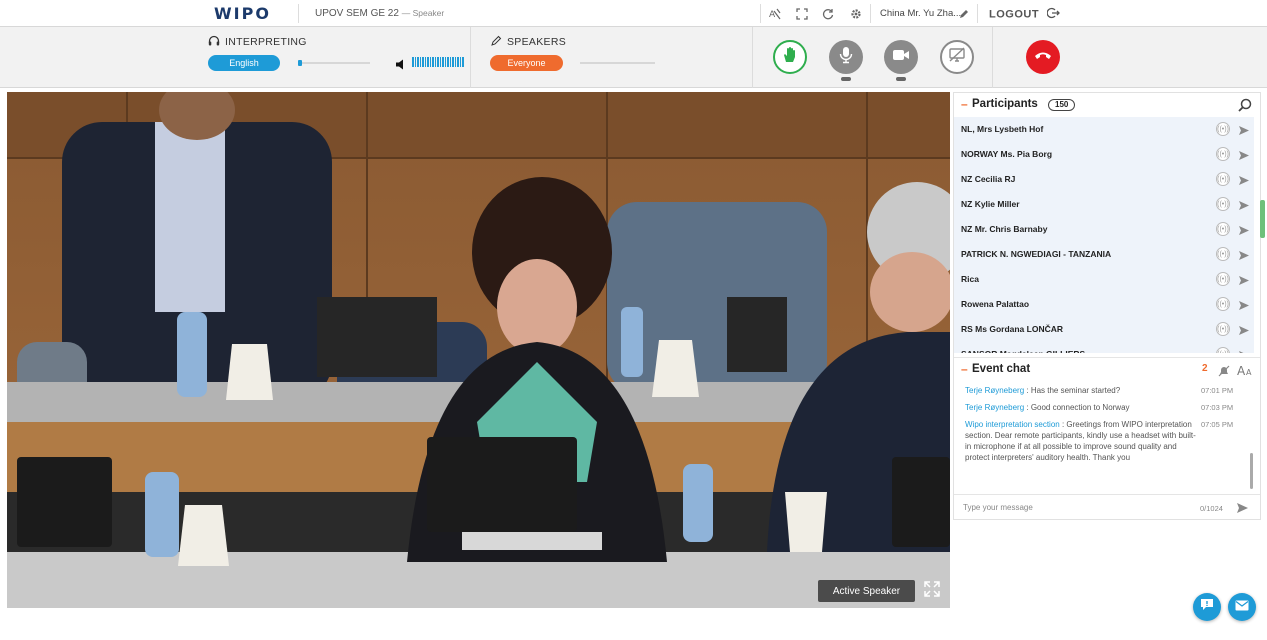  Describe the element at coordinates (1012, 329) in the screenshot. I see `participant-name: RS Ms Gordana LONČAR` at that location.